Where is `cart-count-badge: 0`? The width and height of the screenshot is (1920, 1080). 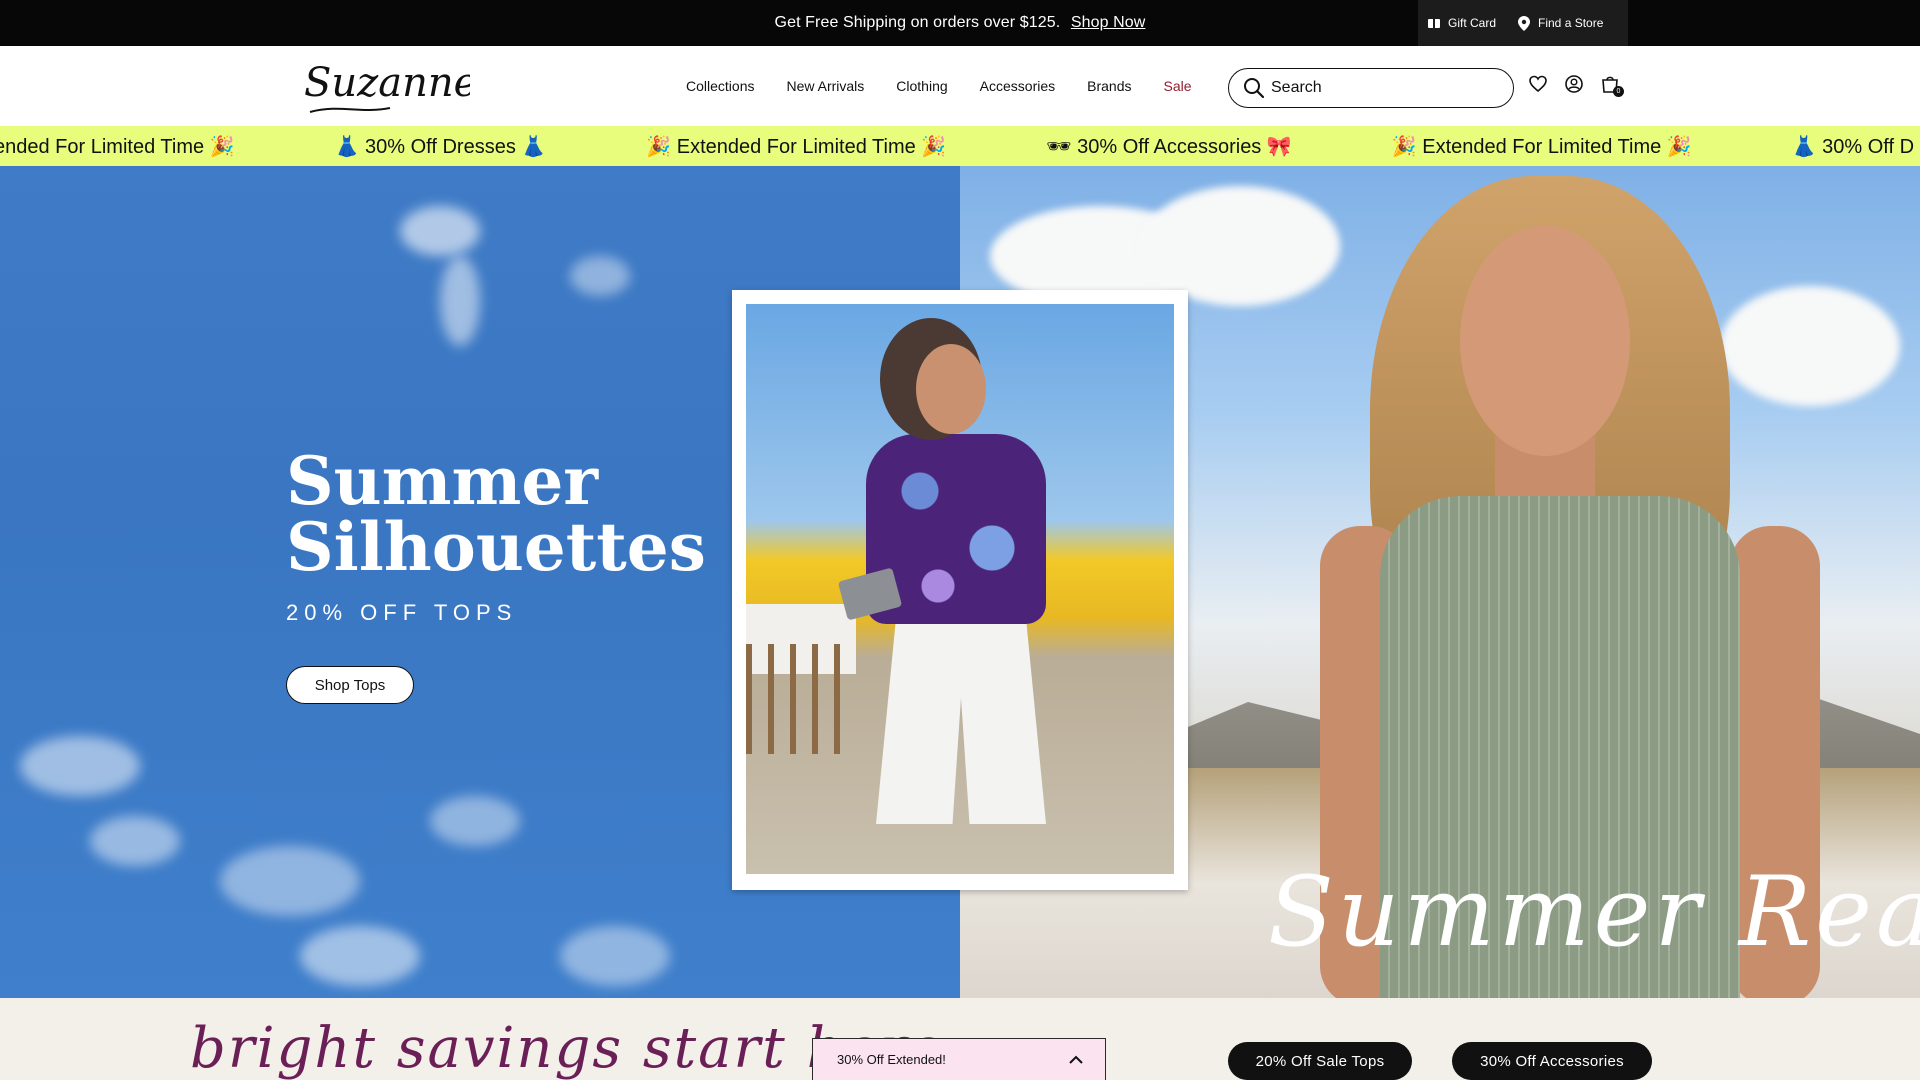
cart-count-badge: 0 is located at coordinates (1618, 91).